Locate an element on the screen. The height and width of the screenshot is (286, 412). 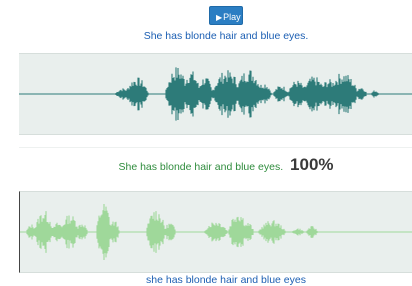
result-line: She has blonde hair and blue eyes. 100% is located at coordinates (206, 165).